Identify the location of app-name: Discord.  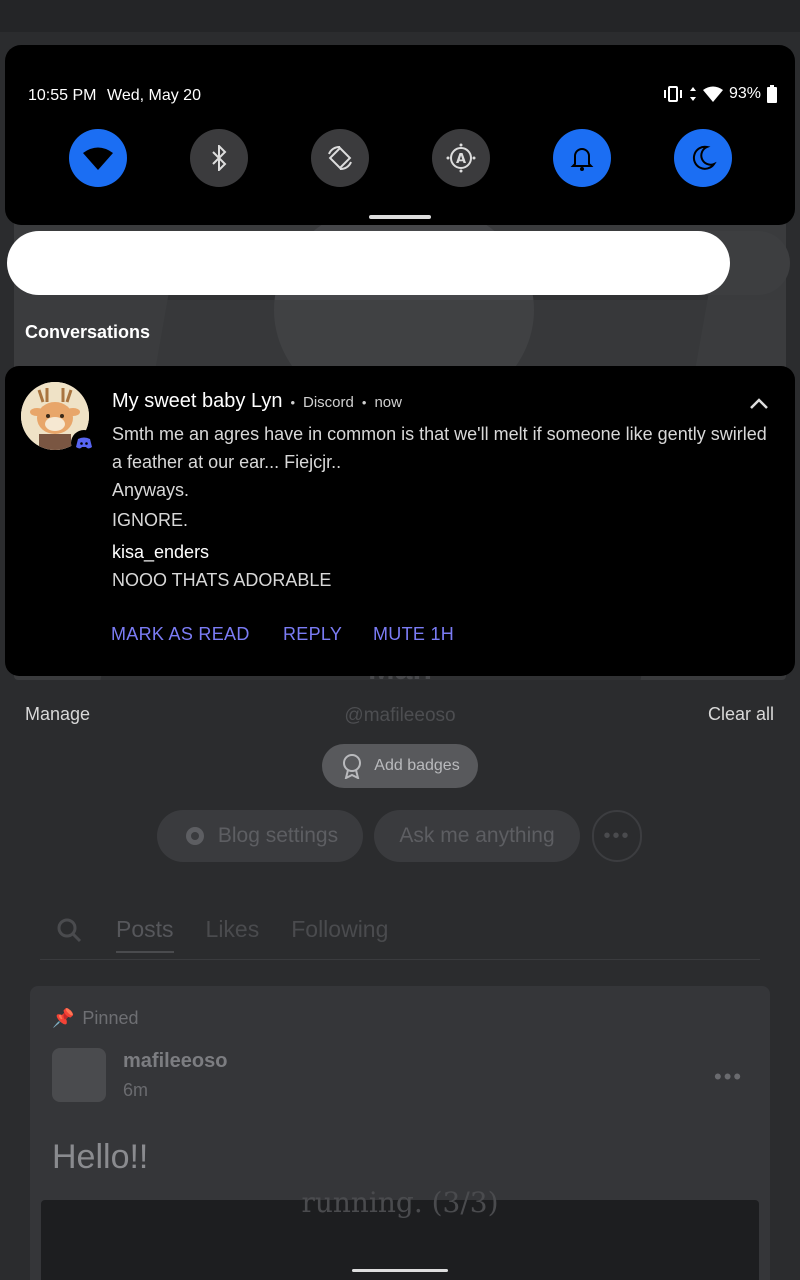
(328, 402).